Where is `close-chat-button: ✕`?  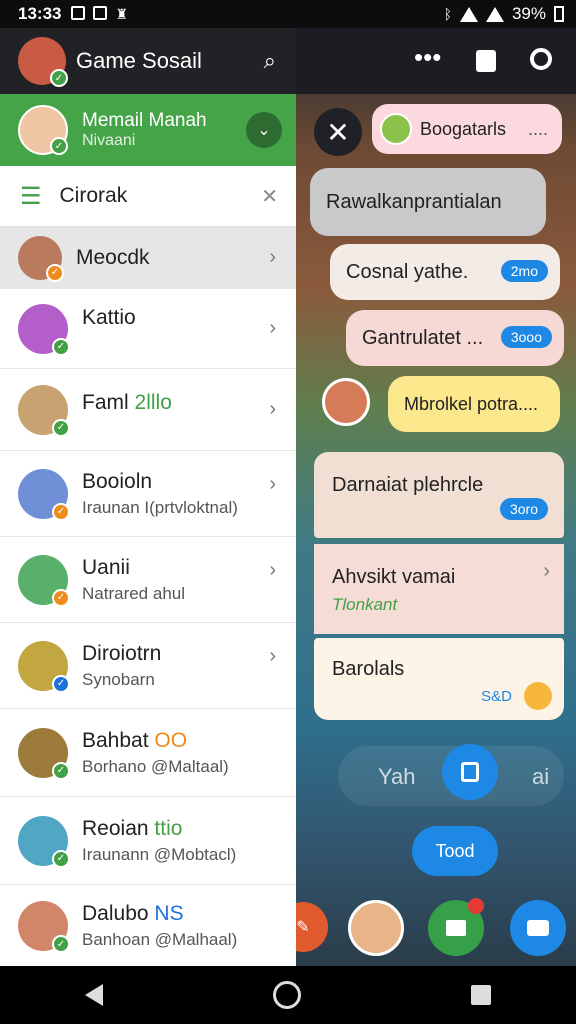 close-chat-button: ✕ is located at coordinates (338, 132).